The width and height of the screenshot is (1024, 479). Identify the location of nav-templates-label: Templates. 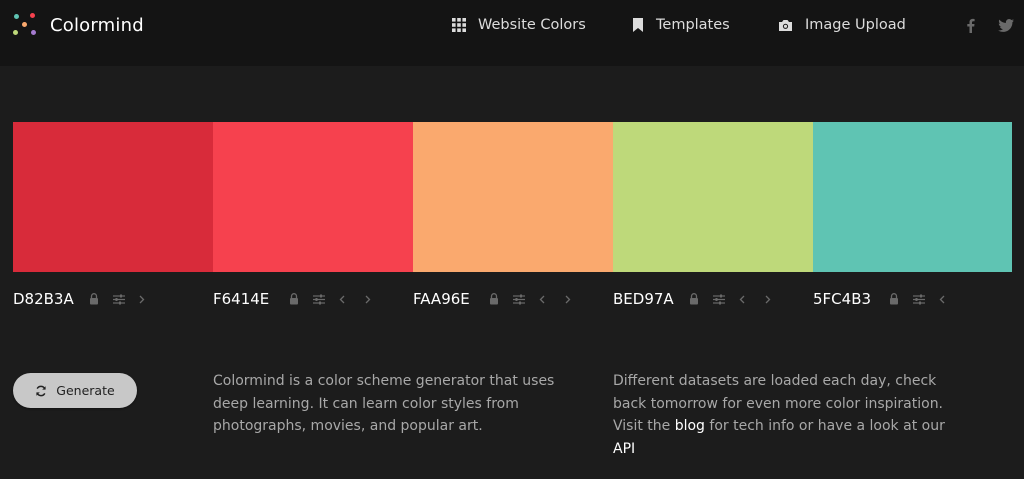
(693, 25).